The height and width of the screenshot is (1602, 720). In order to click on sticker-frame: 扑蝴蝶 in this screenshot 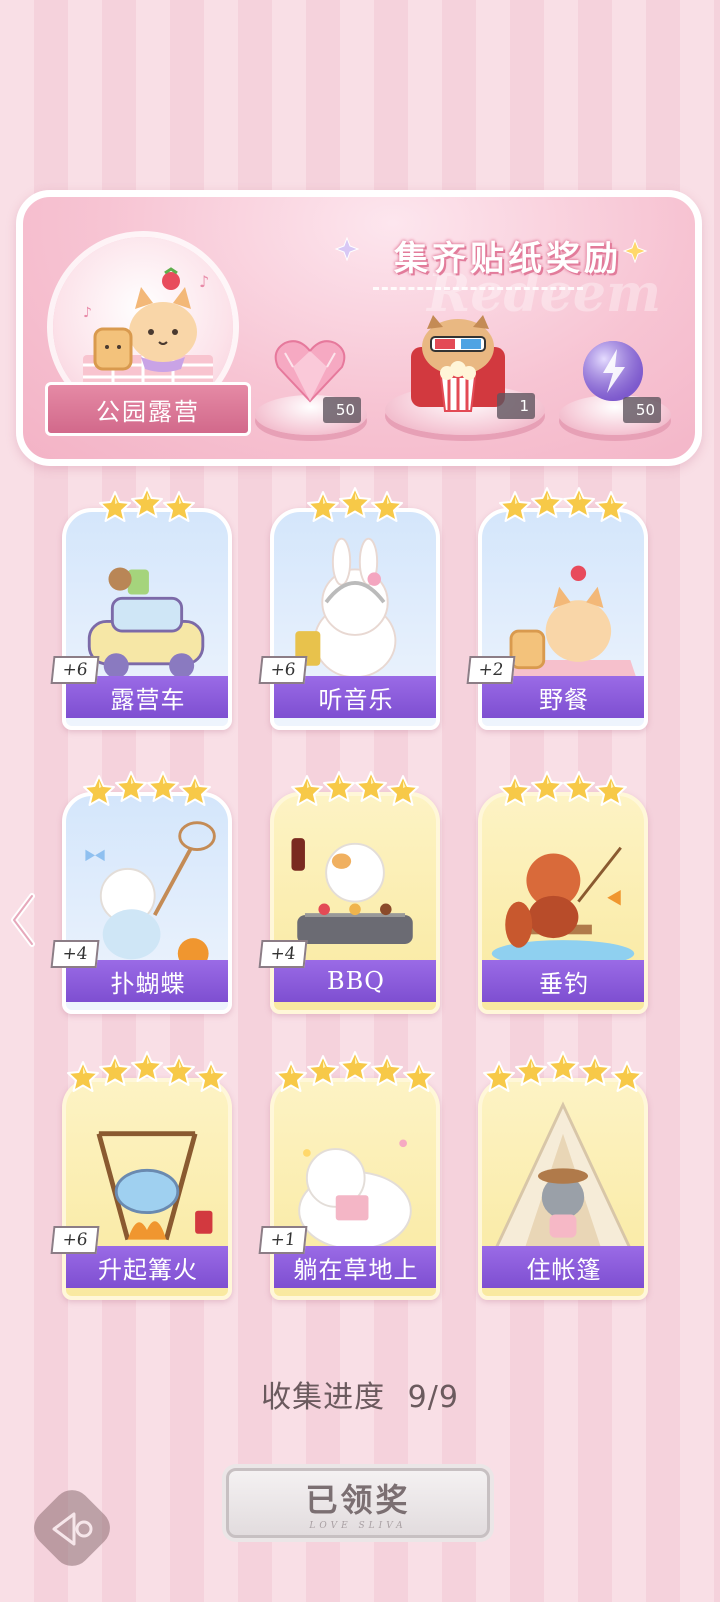, I will do `click(147, 903)`.